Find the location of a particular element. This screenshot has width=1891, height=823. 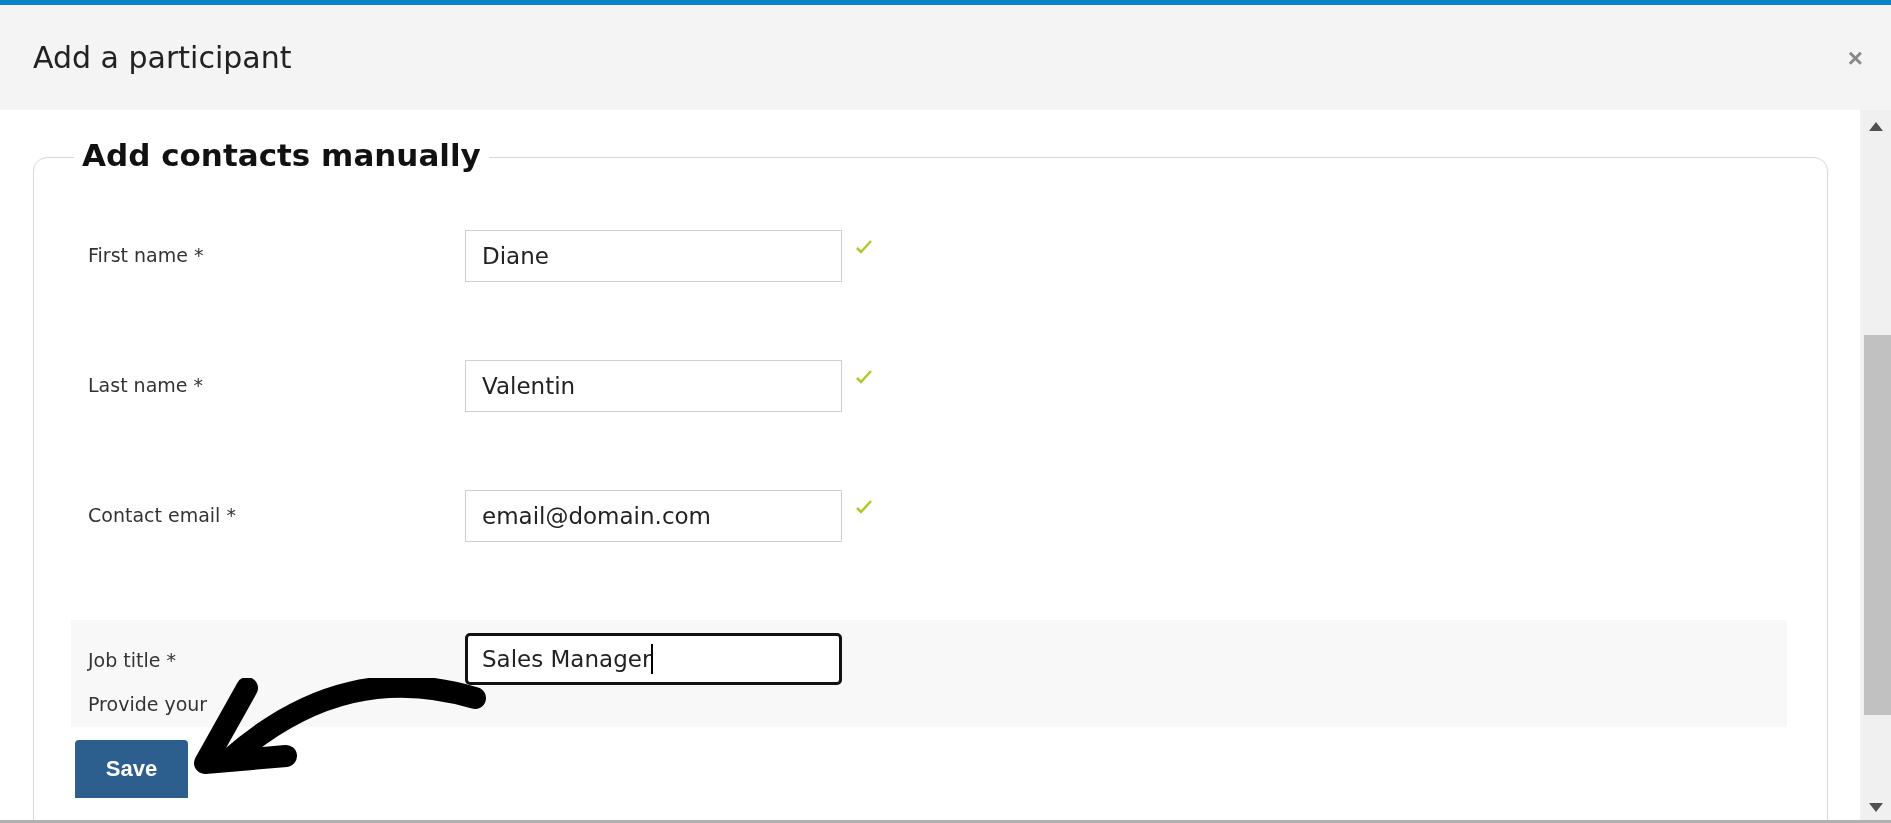

field-label: First name * is located at coordinates (146, 255).